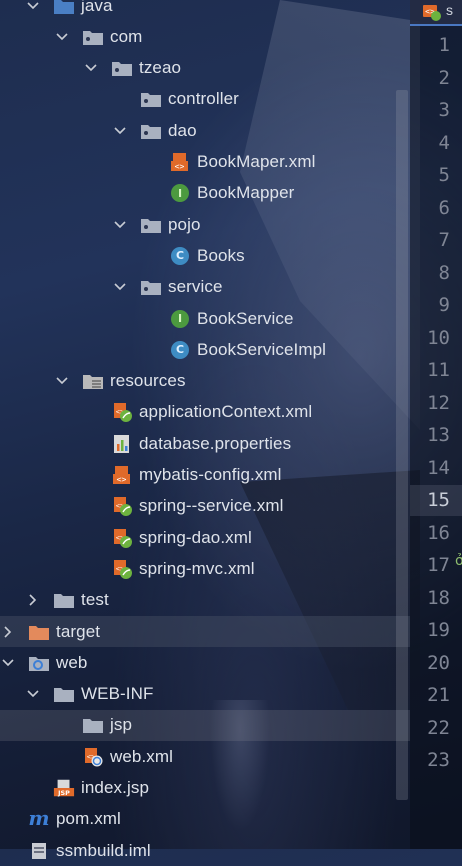 This screenshot has width=462, height=866. What do you see at coordinates (142, 756) in the screenshot?
I see `tree-item-label: web.xml` at bounding box center [142, 756].